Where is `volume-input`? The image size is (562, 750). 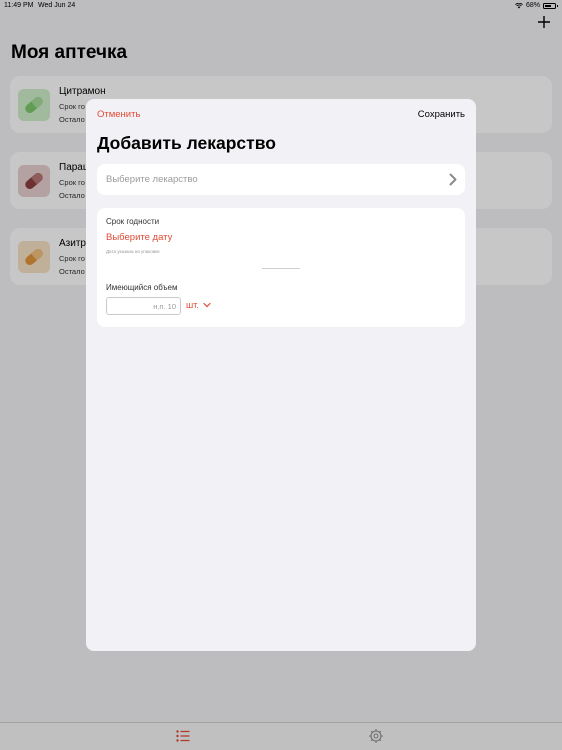 volume-input is located at coordinates (143, 306).